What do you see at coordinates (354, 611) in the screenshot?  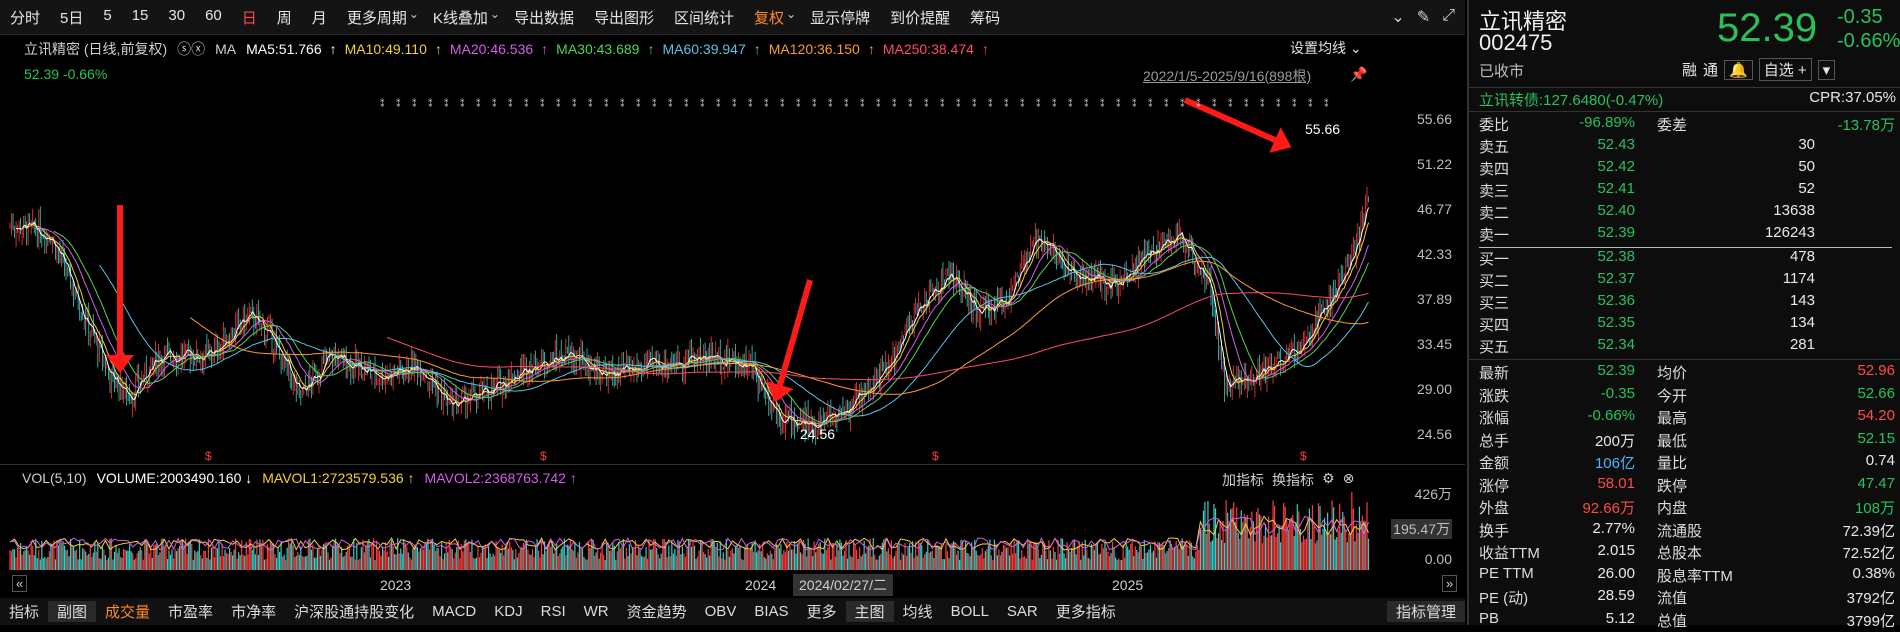 I see `indicator-tab: 沪深股通持股变化` at bounding box center [354, 611].